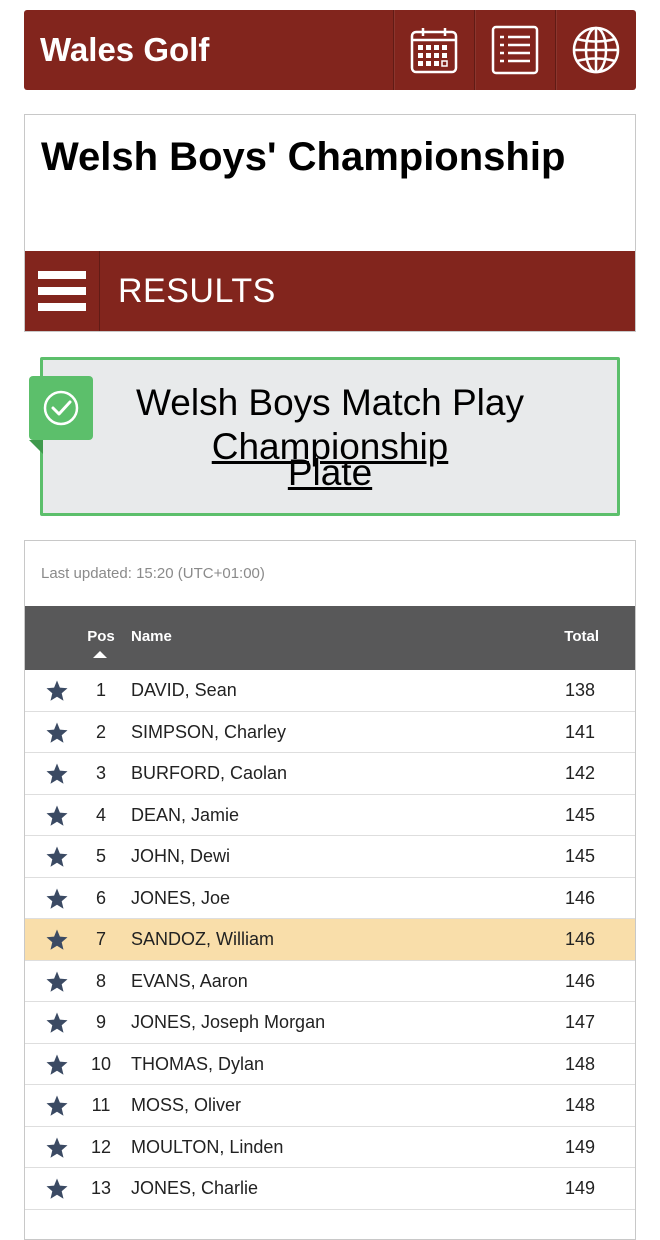 Image resolution: width=660 pixels, height=1240 pixels. Describe the element at coordinates (207, 1146) in the screenshot. I see `row-name: MOULTON, Linden` at that location.